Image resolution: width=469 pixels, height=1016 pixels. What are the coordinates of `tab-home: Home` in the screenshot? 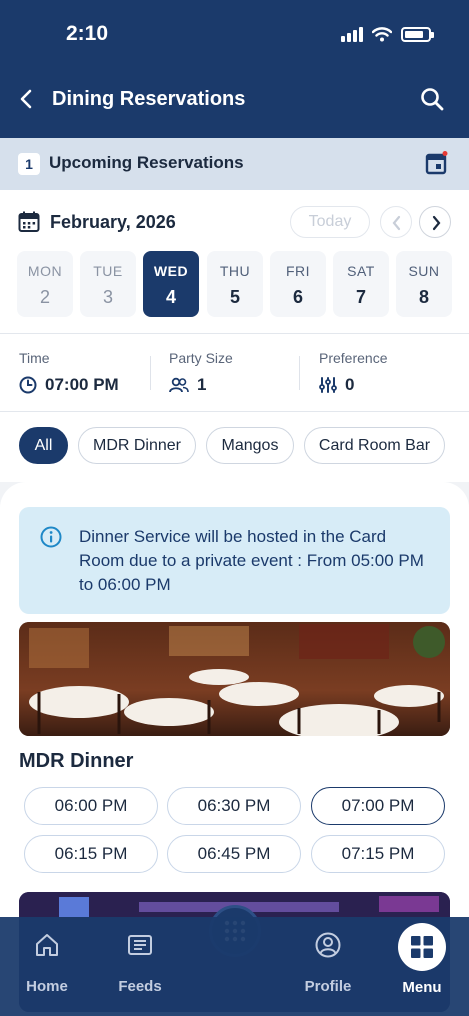 It's located at (47, 963).